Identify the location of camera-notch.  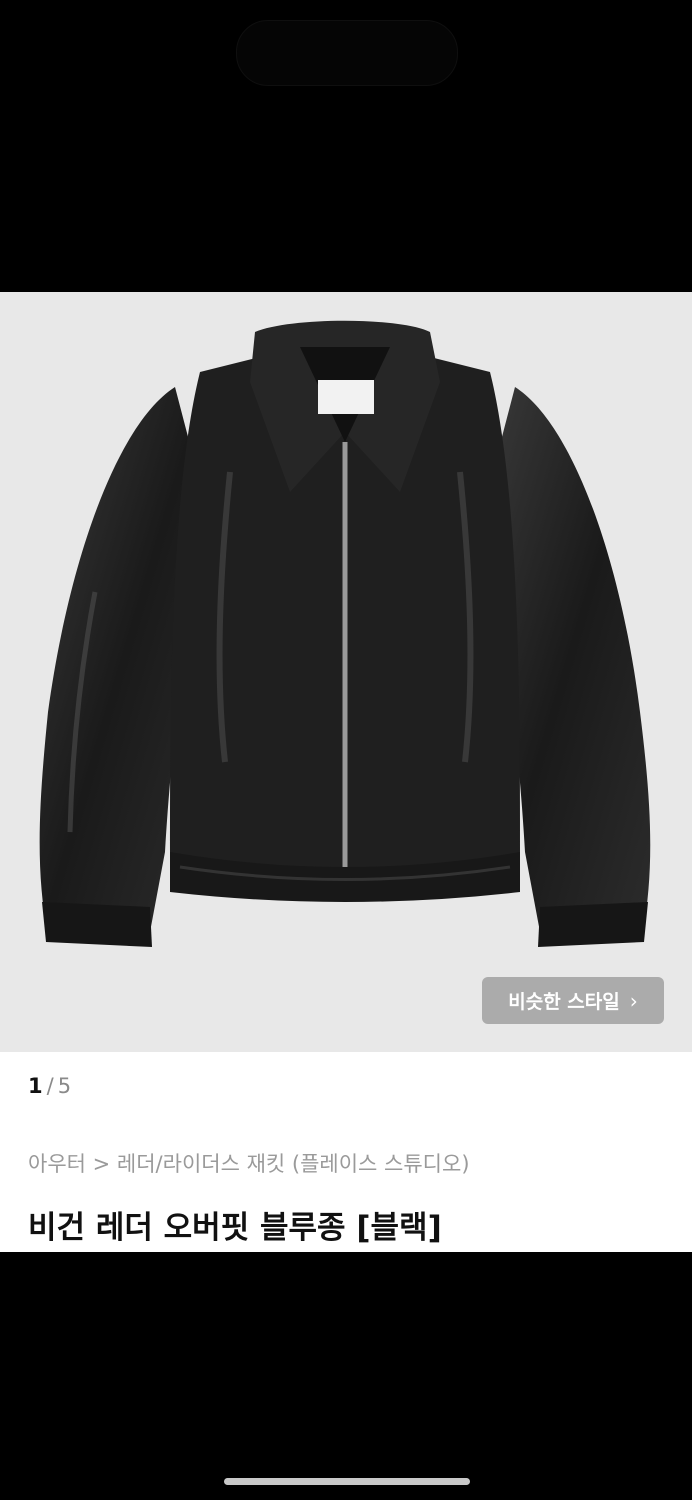
(347, 53).